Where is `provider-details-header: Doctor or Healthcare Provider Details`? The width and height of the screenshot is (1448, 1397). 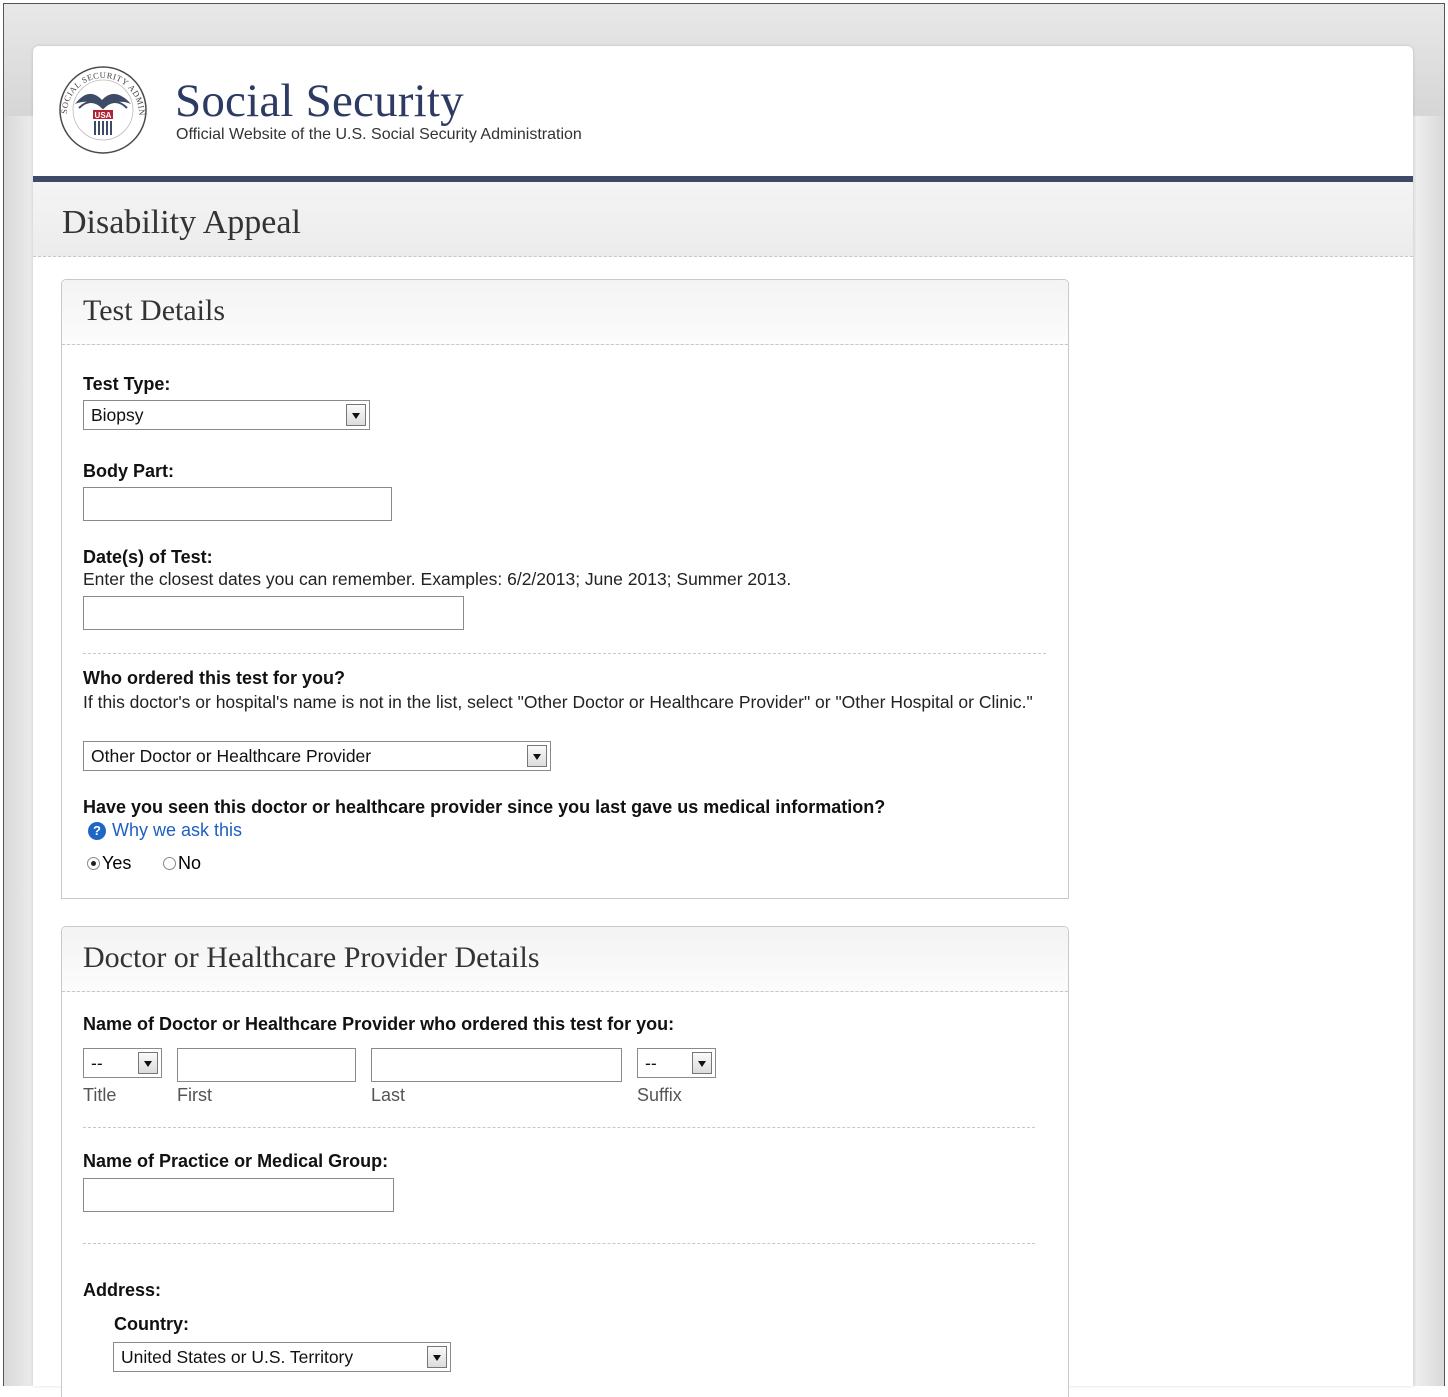 provider-details-header: Doctor or Healthcare Provider Details is located at coordinates (565, 959).